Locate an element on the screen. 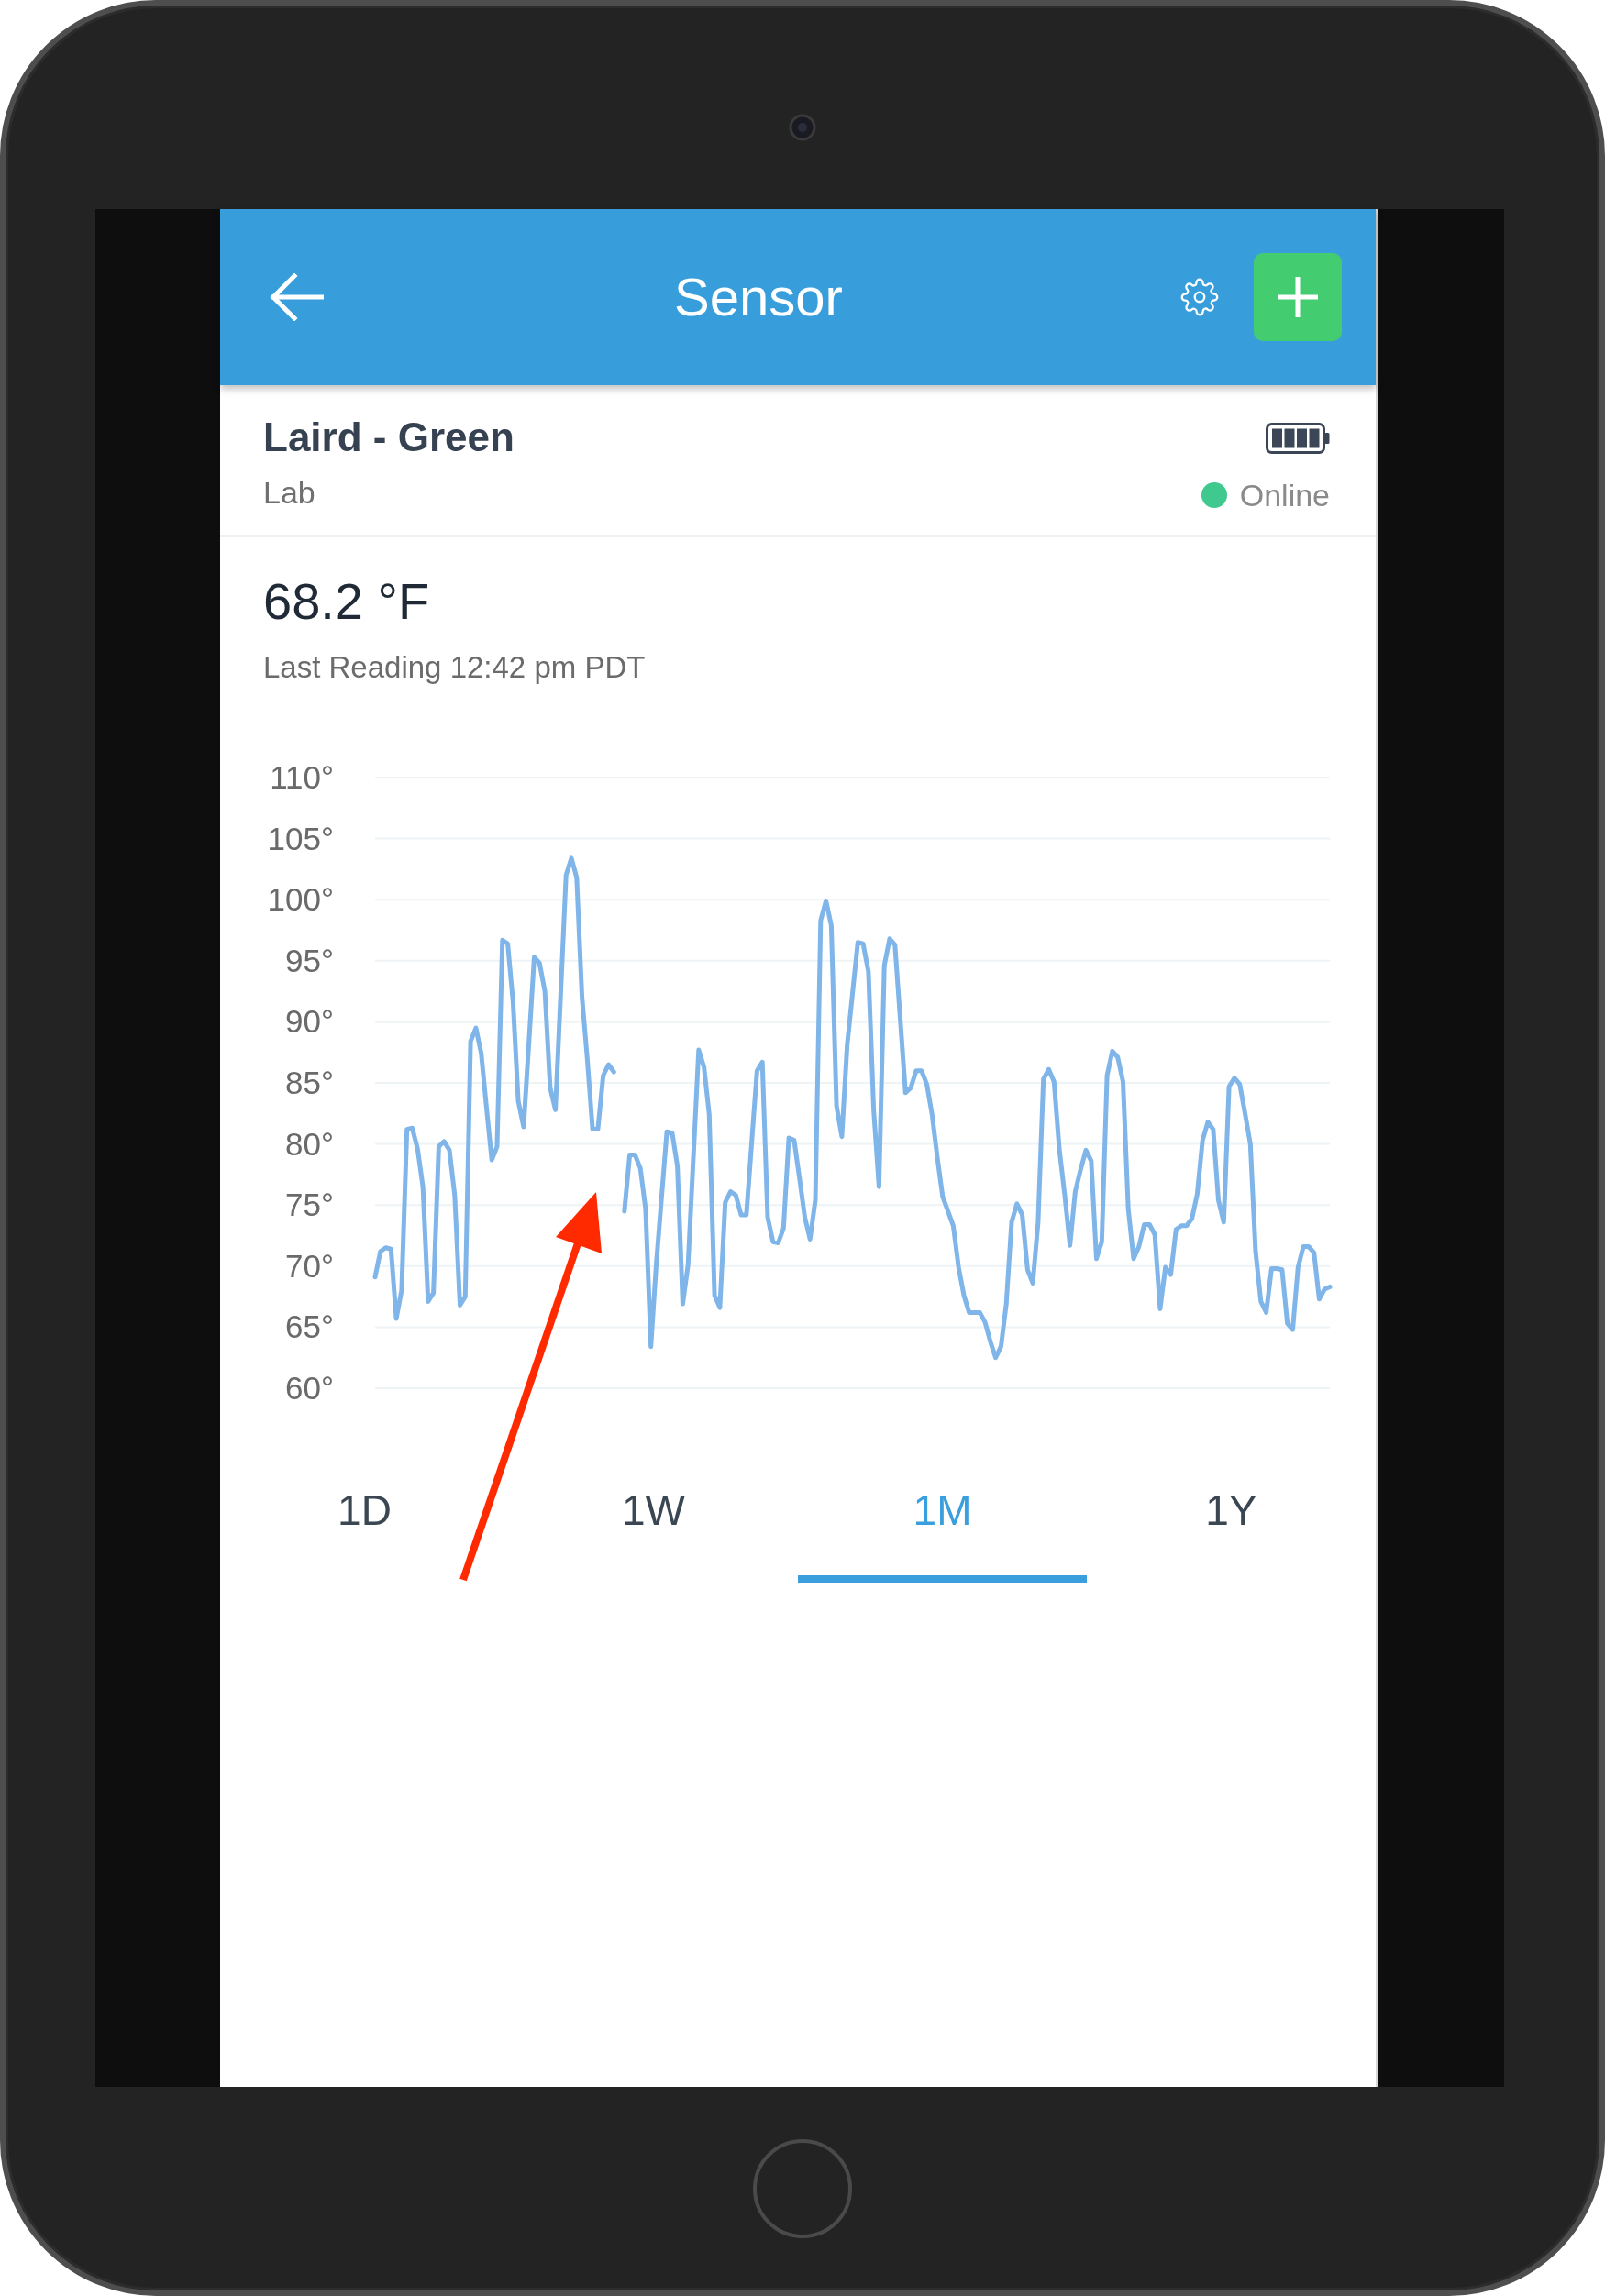 The image size is (1605, 2296). home-button is located at coordinates (802, 2188).